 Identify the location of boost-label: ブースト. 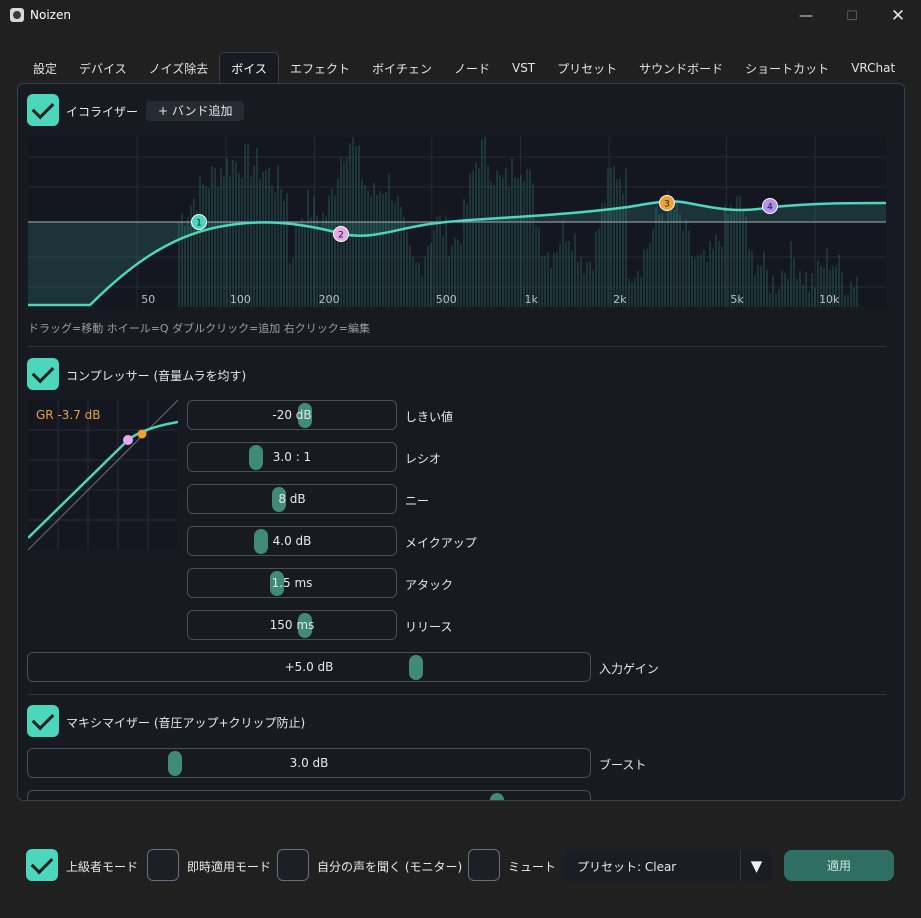
(623, 765).